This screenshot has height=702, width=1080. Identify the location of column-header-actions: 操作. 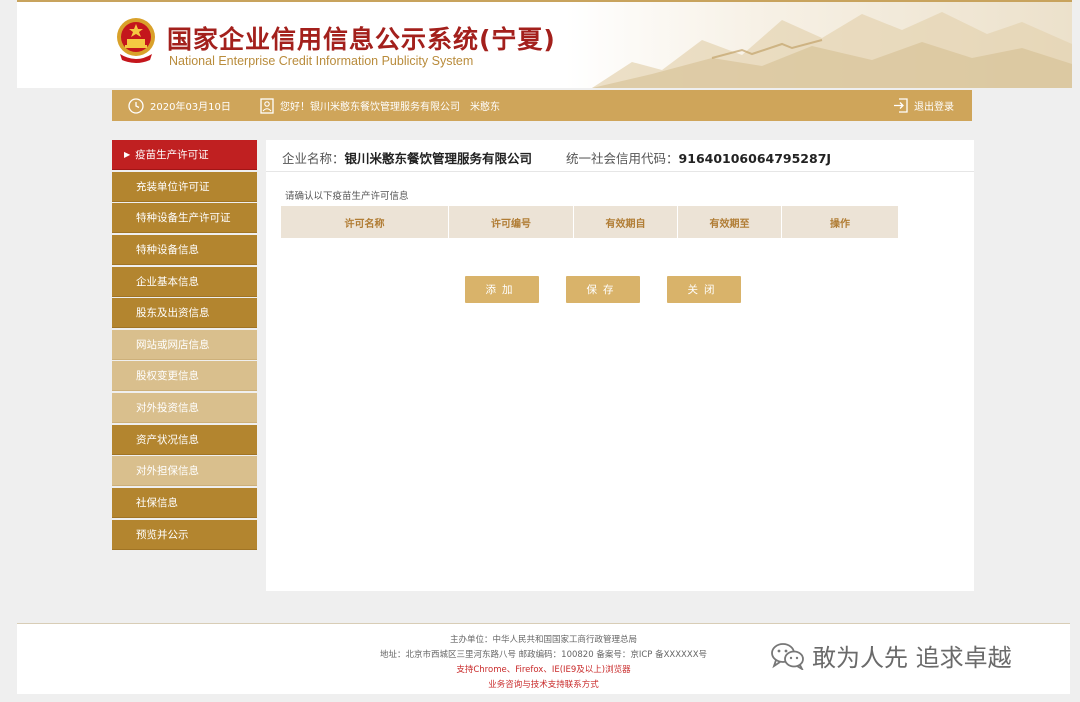
(840, 224).